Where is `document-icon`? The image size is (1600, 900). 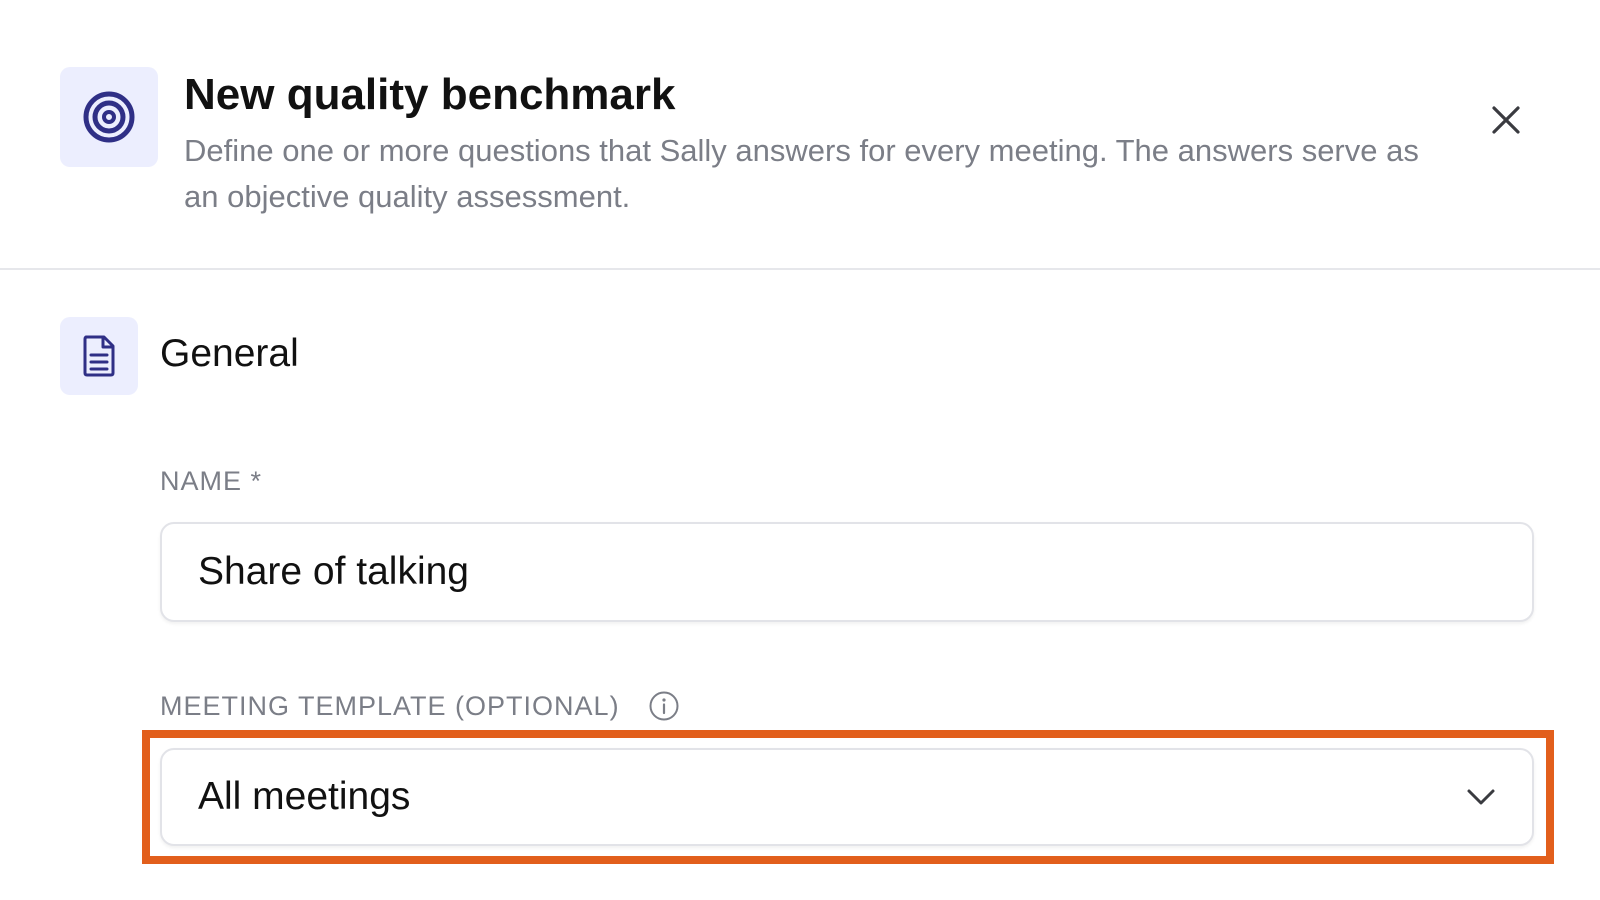 document-icon is located at coordinates (99, 356).